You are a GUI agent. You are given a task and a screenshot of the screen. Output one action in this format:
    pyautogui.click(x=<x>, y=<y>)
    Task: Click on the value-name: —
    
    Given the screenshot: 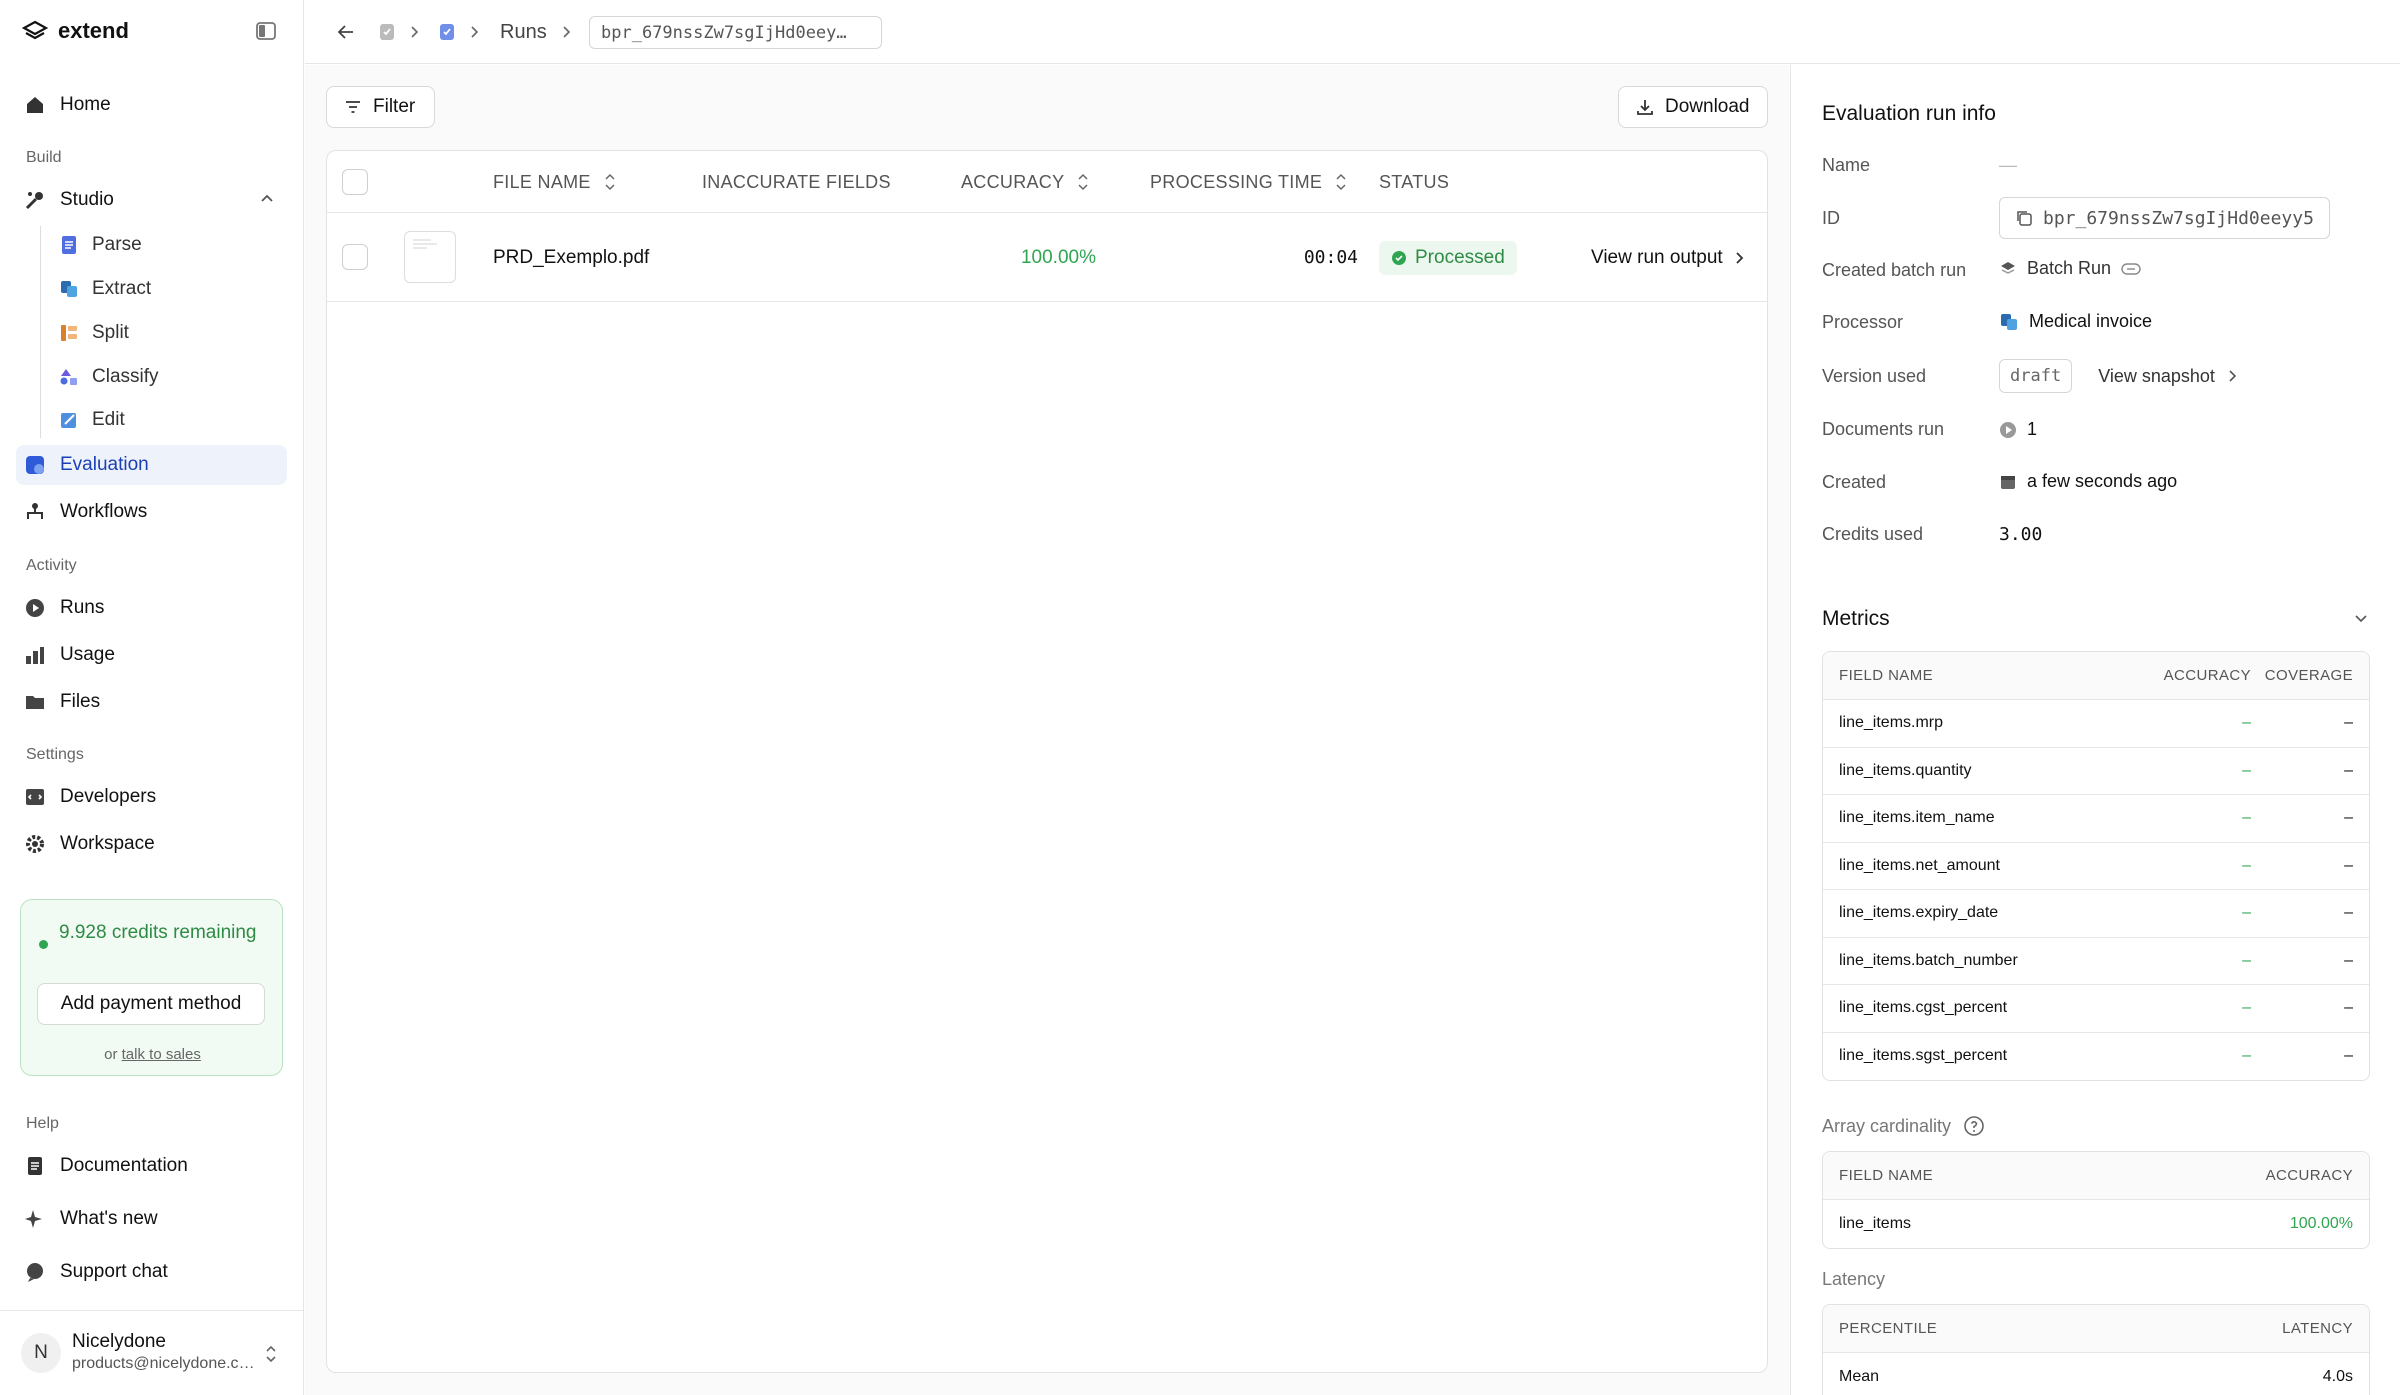 What is the action you would take?
    pyautogui.click(x=2008, y=165)
    